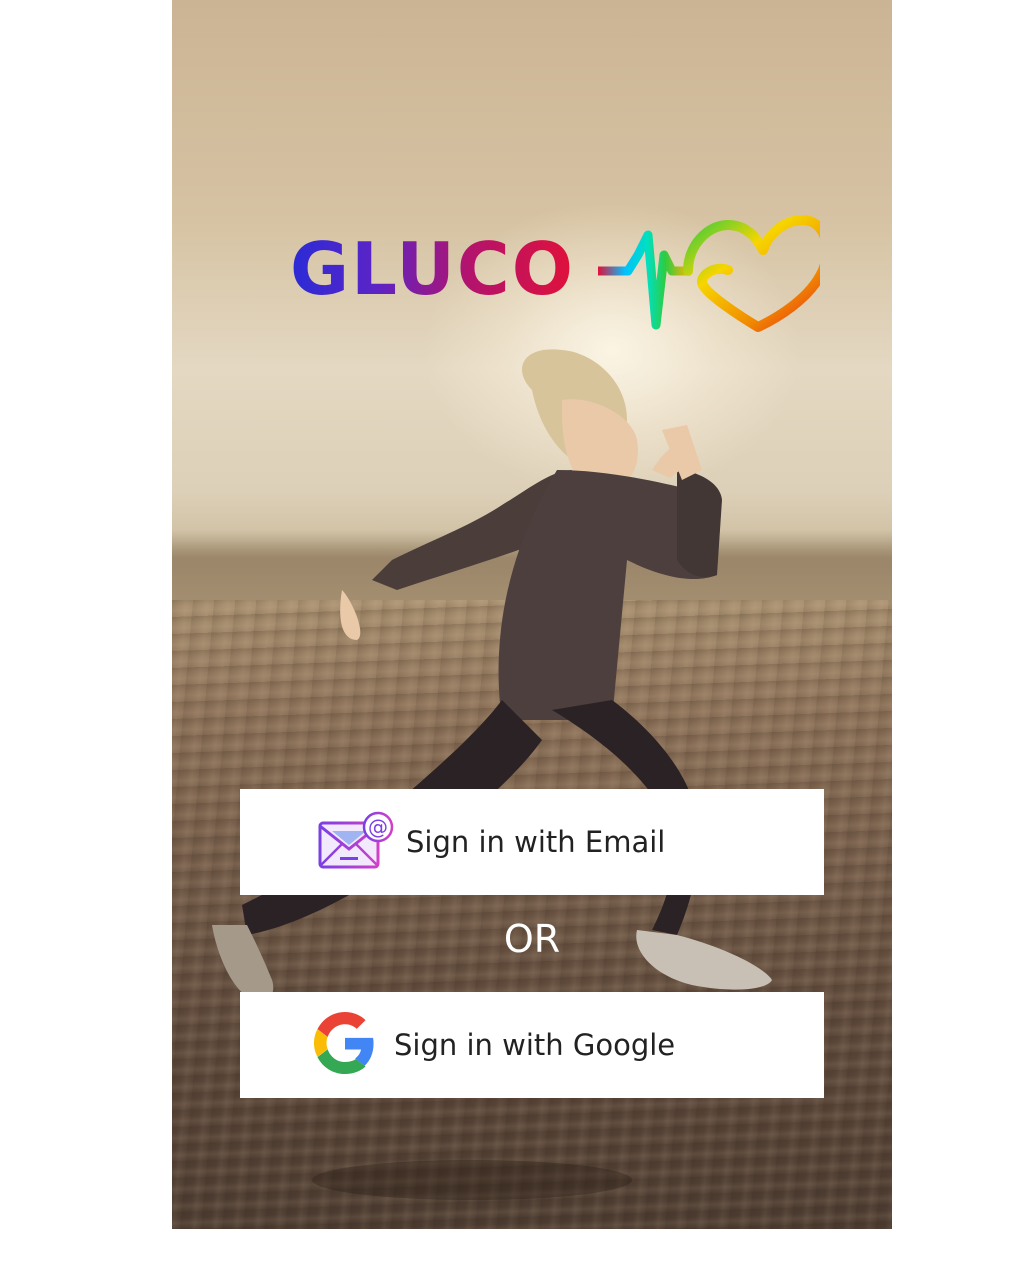  Describe the element at coordinates (532, 939) in the screenshot. I see `or-separator: OR` at that location.